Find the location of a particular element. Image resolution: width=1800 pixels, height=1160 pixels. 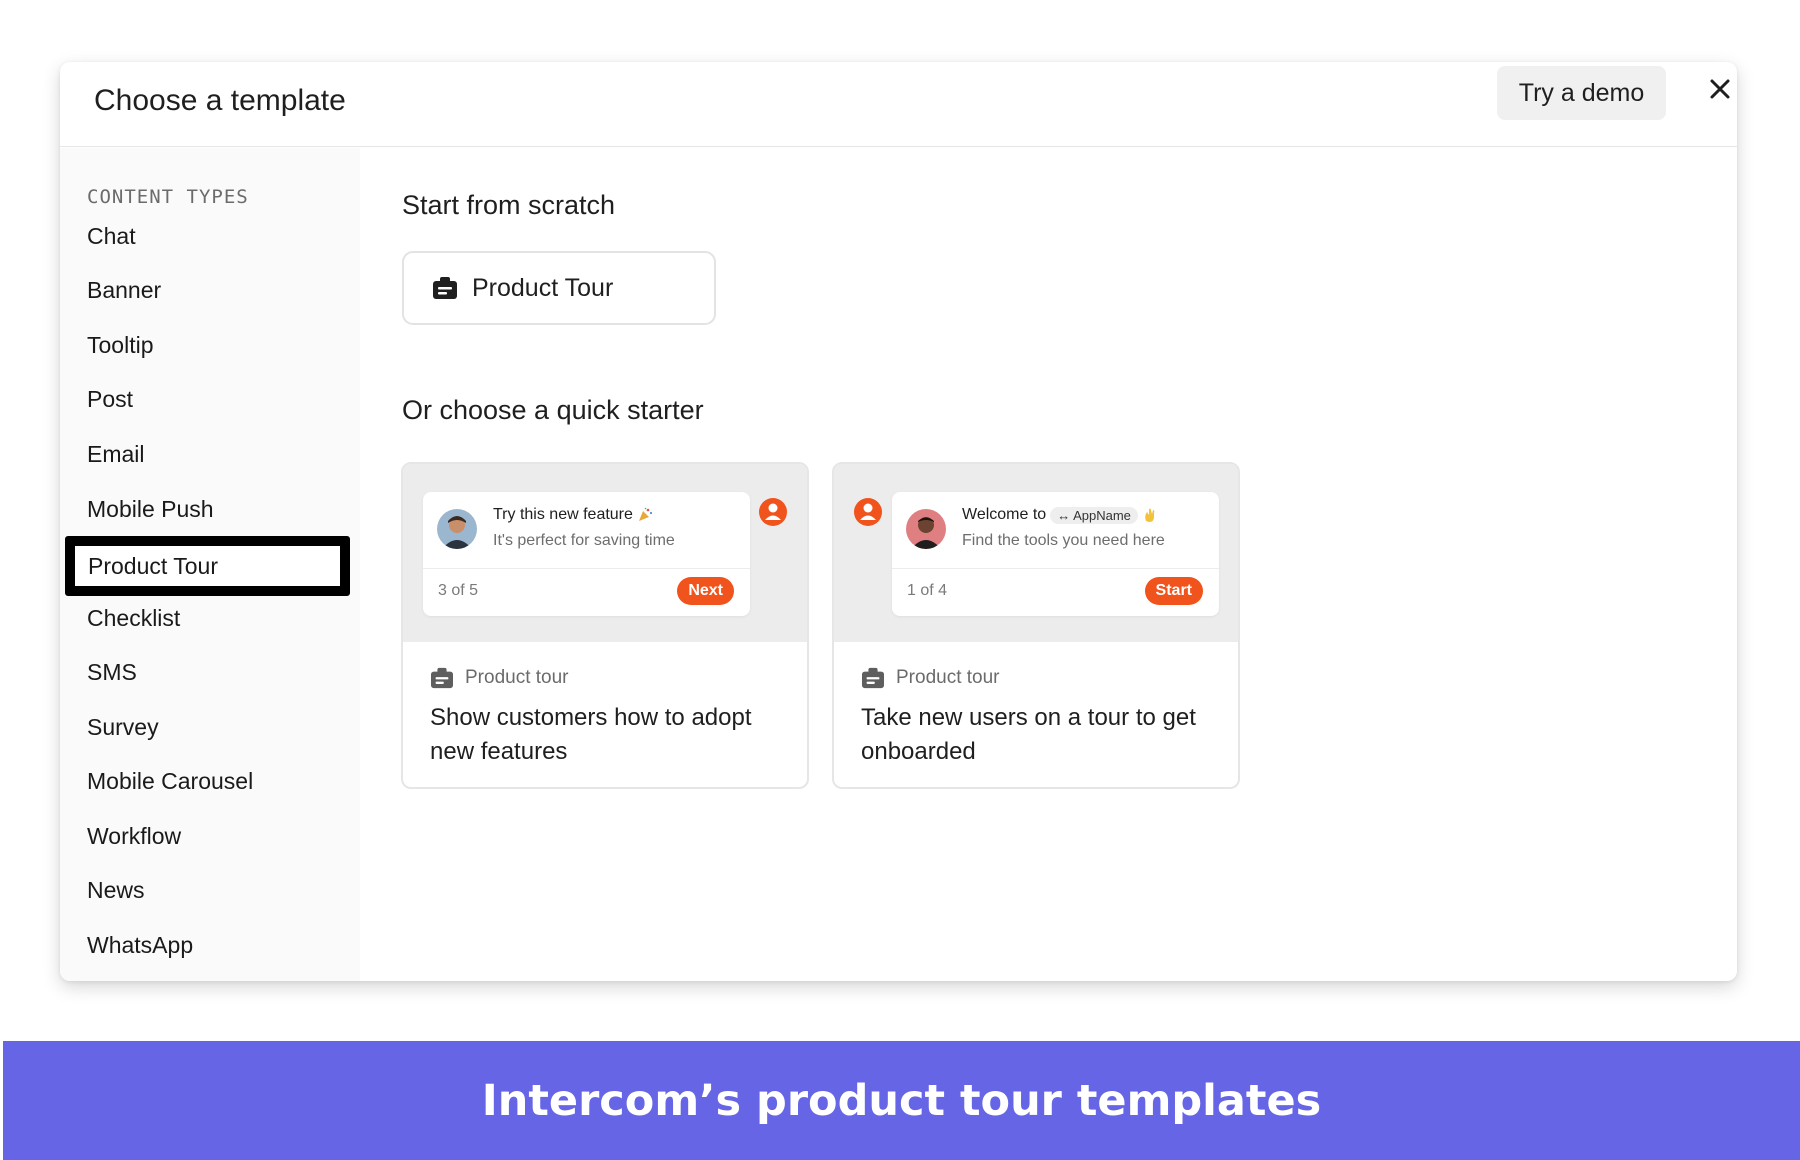

sidebar-item-whatsapp: WhatsApp is located at coordinates (140, 945).